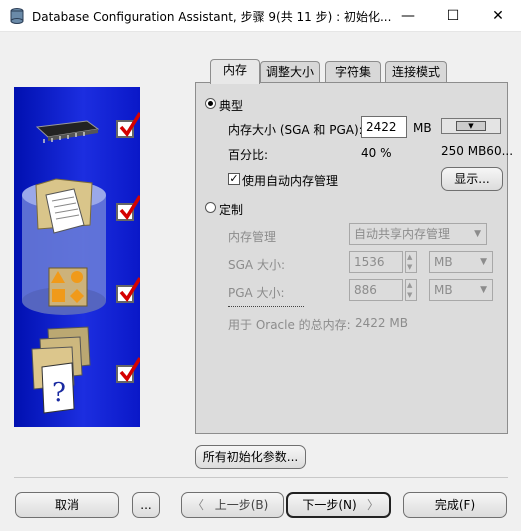 The width and height of the screenshot is (521, 531). Describe the element at coordinates (372, 505) in the screenshot. I see `chevron-right-icon: 〉` at that location.